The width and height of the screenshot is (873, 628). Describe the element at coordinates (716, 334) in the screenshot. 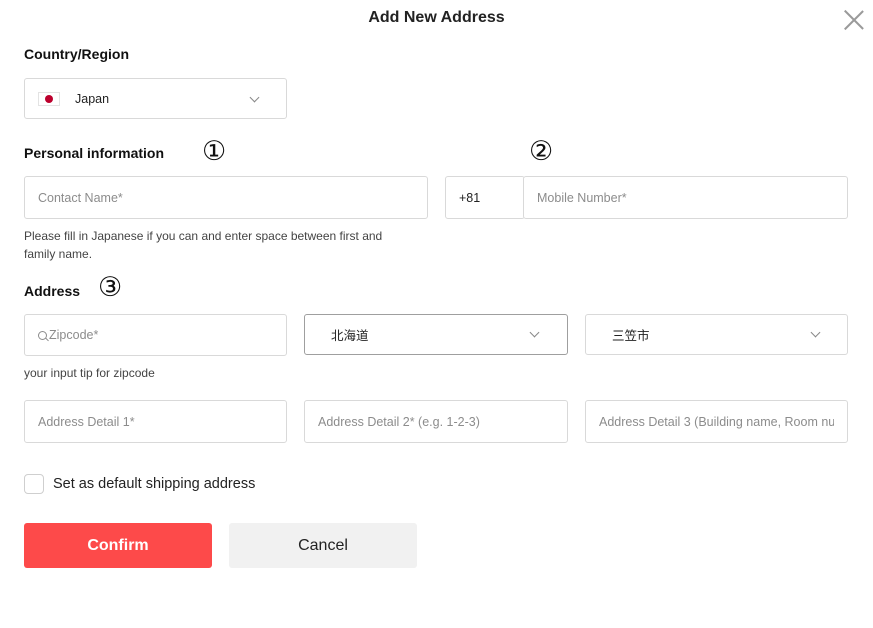

I see `city-select: 三笠市` at that location.